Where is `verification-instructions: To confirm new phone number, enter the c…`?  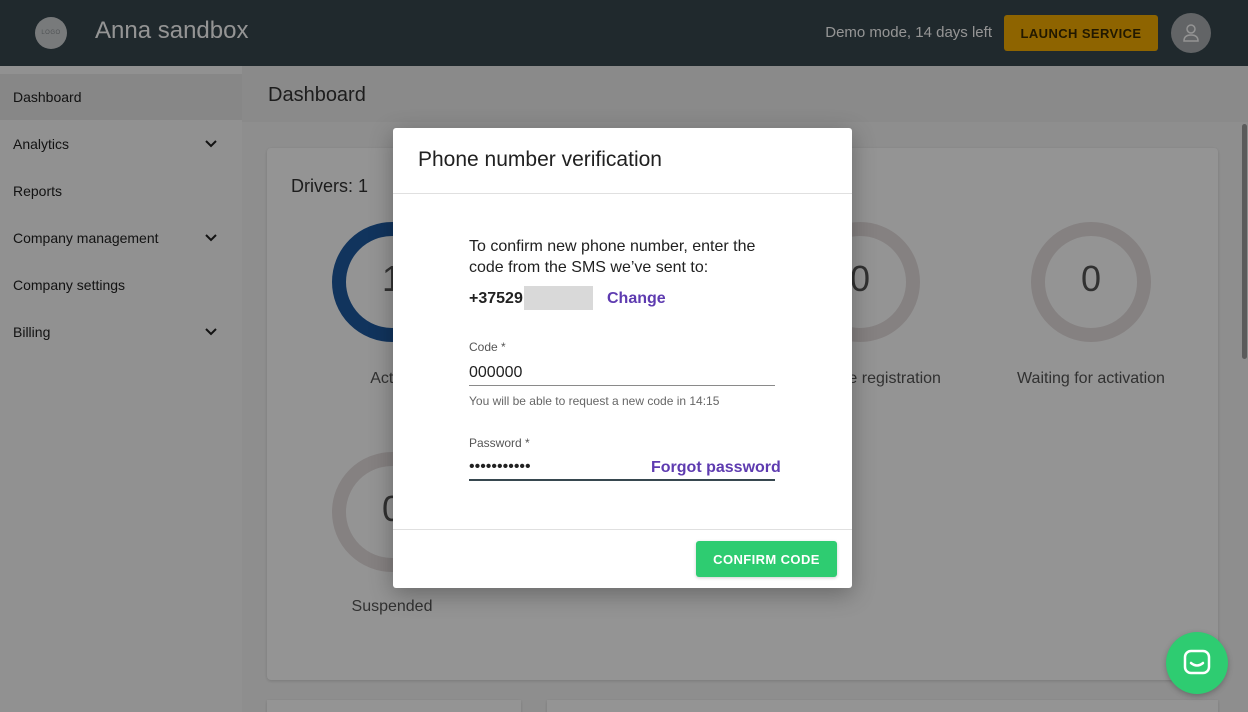
verification-instructions: To confirm new phone number, enter the c… is located at coordinates (612, 257).